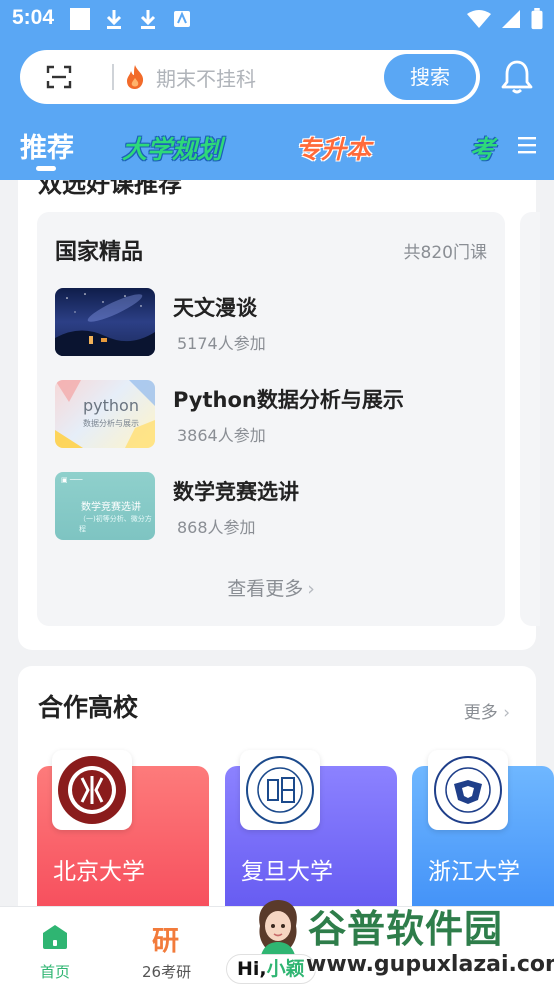  I want to click on university-name: 复旦大学, so click(287, 872).